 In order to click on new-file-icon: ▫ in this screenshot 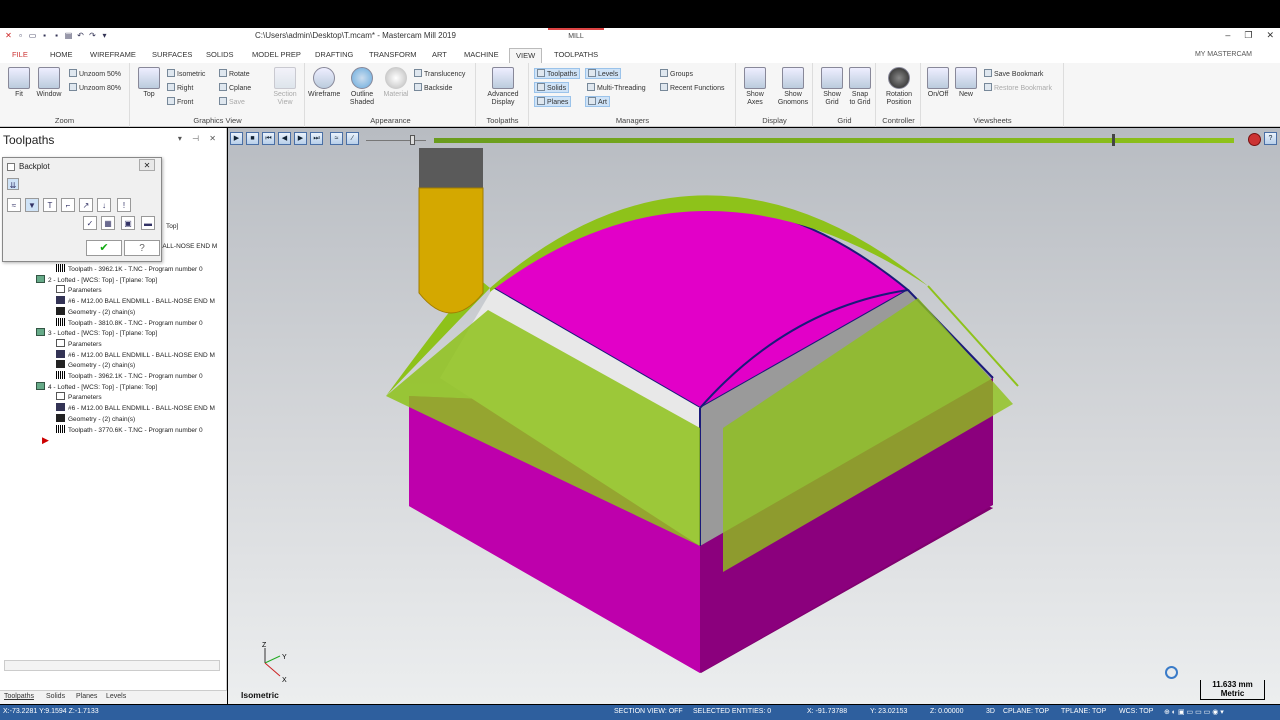, I will do `click(20, 35)`.